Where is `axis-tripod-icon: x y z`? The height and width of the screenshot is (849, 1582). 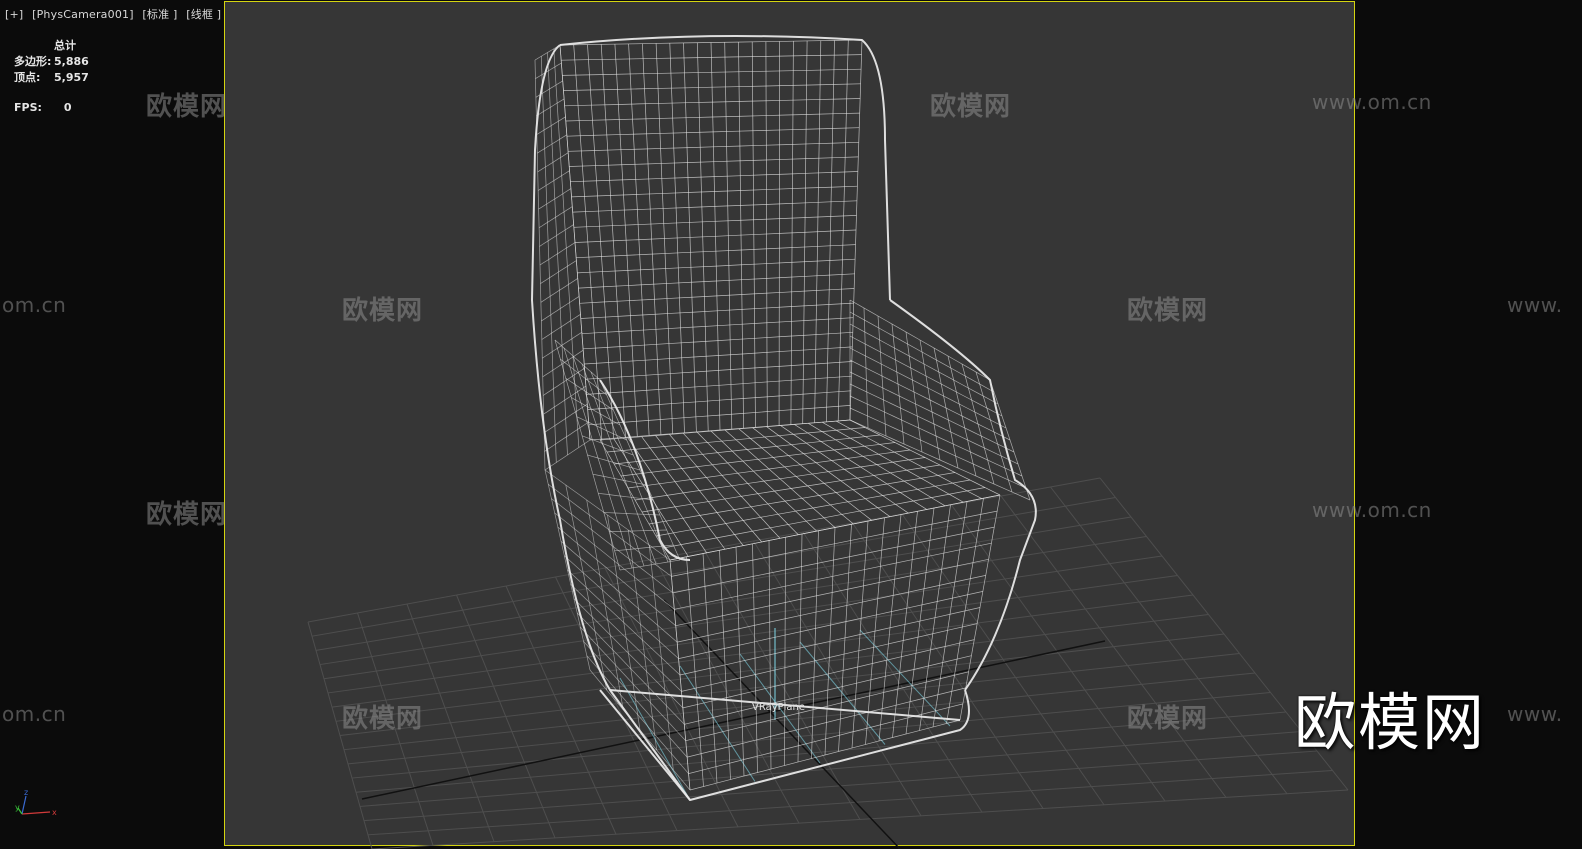
axis-tripod-icon: x y z is located at coordinates (36, 802).